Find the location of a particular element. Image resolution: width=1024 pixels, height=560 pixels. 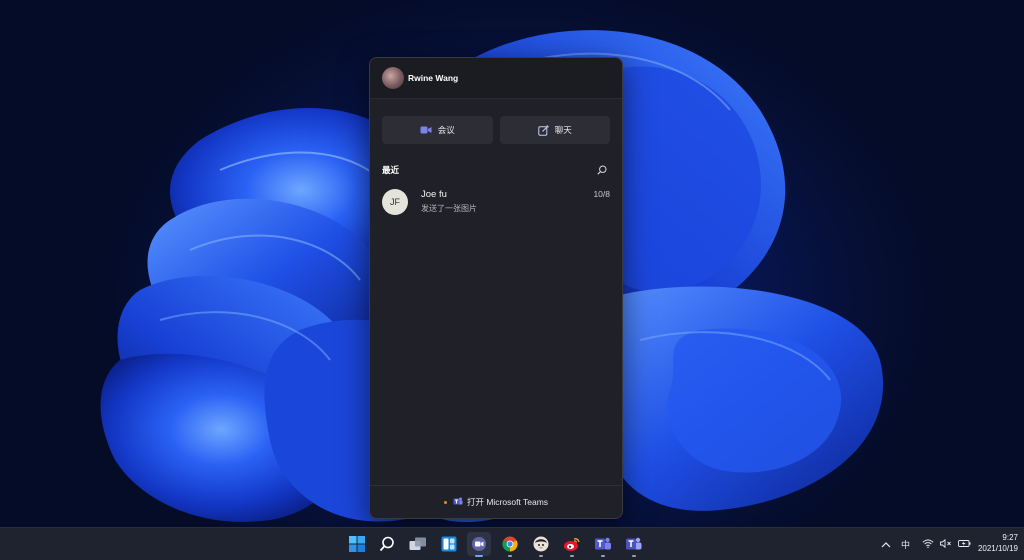

wifi-icon is located at coordinates (928, 543).